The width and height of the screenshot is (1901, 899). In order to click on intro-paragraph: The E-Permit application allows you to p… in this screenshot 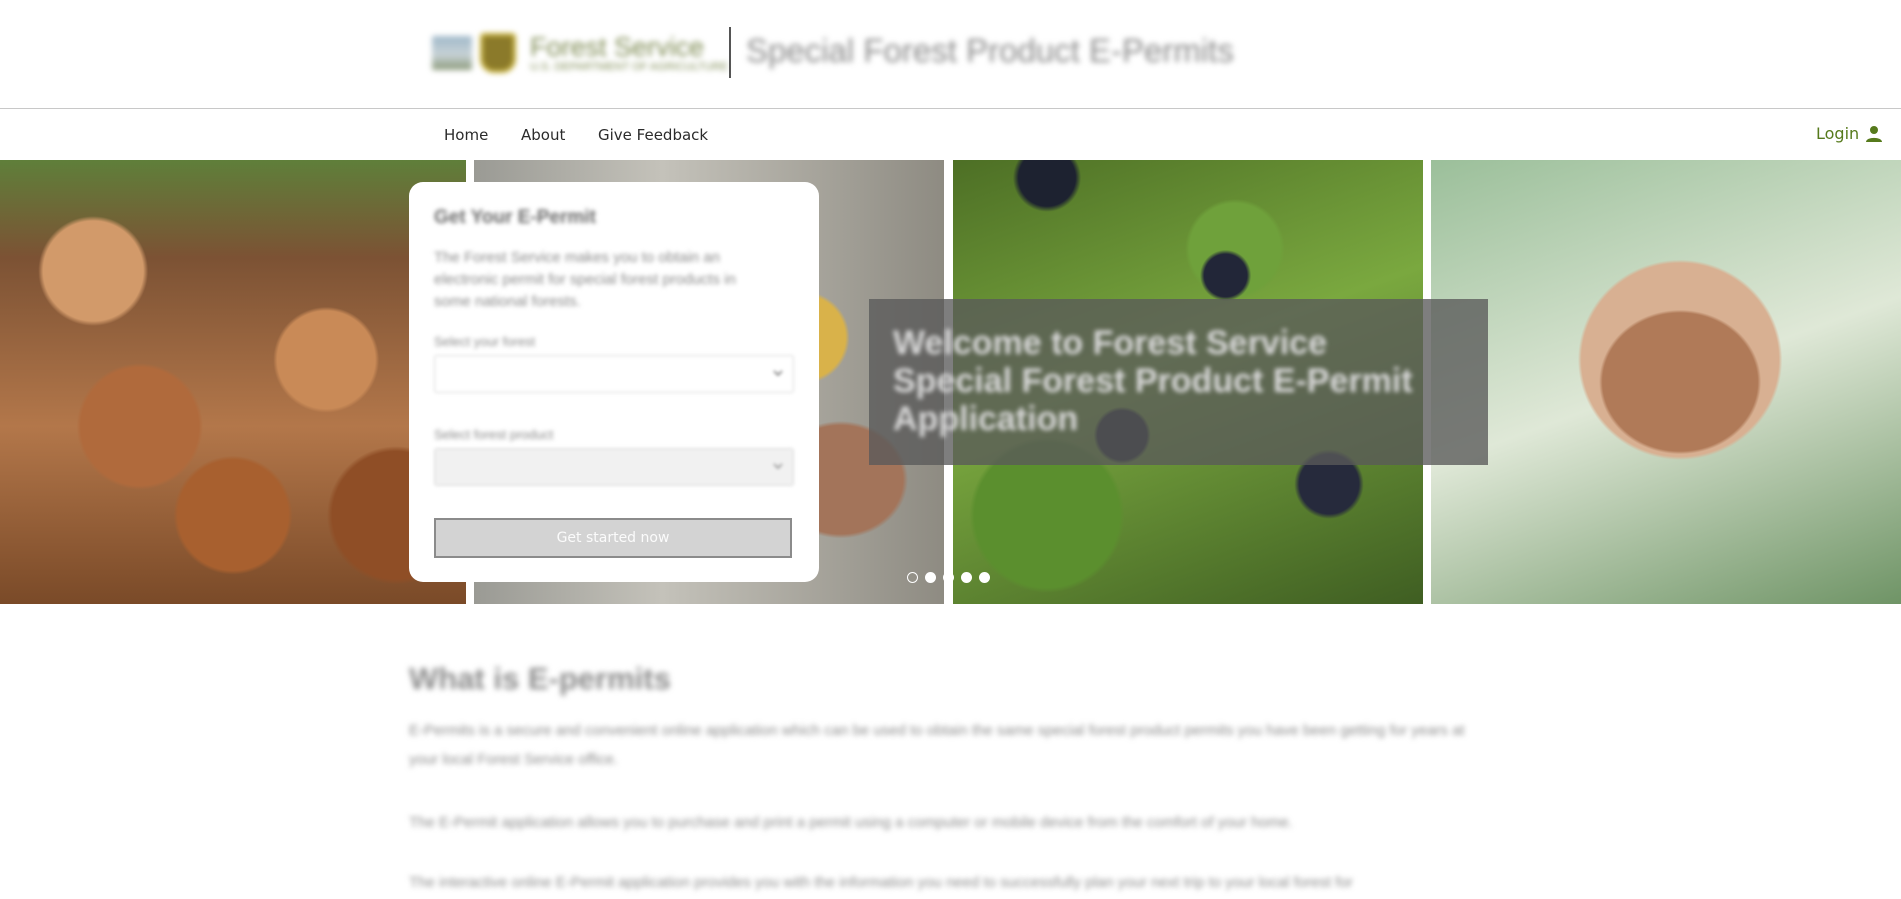, I will do `click(851, 822)`.